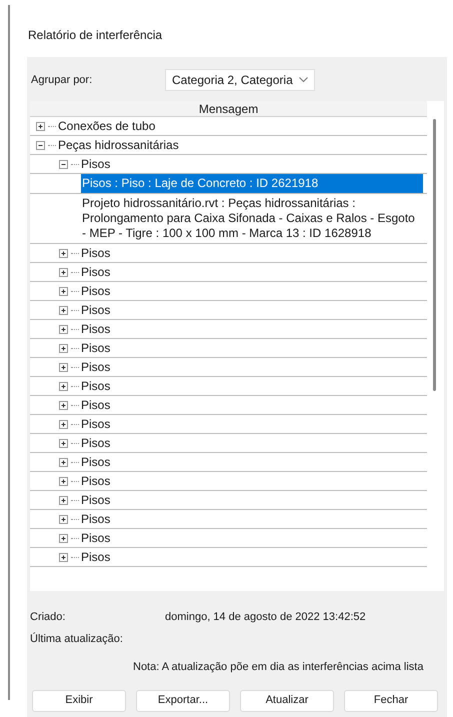 The height and width of the screenshot is (717, 453). Describe the element at coordinates (252, 183) in the screenshot. I see `tree-leaf: Pisos : Piso : Laje de Concreto : ID 2621918` at that location.